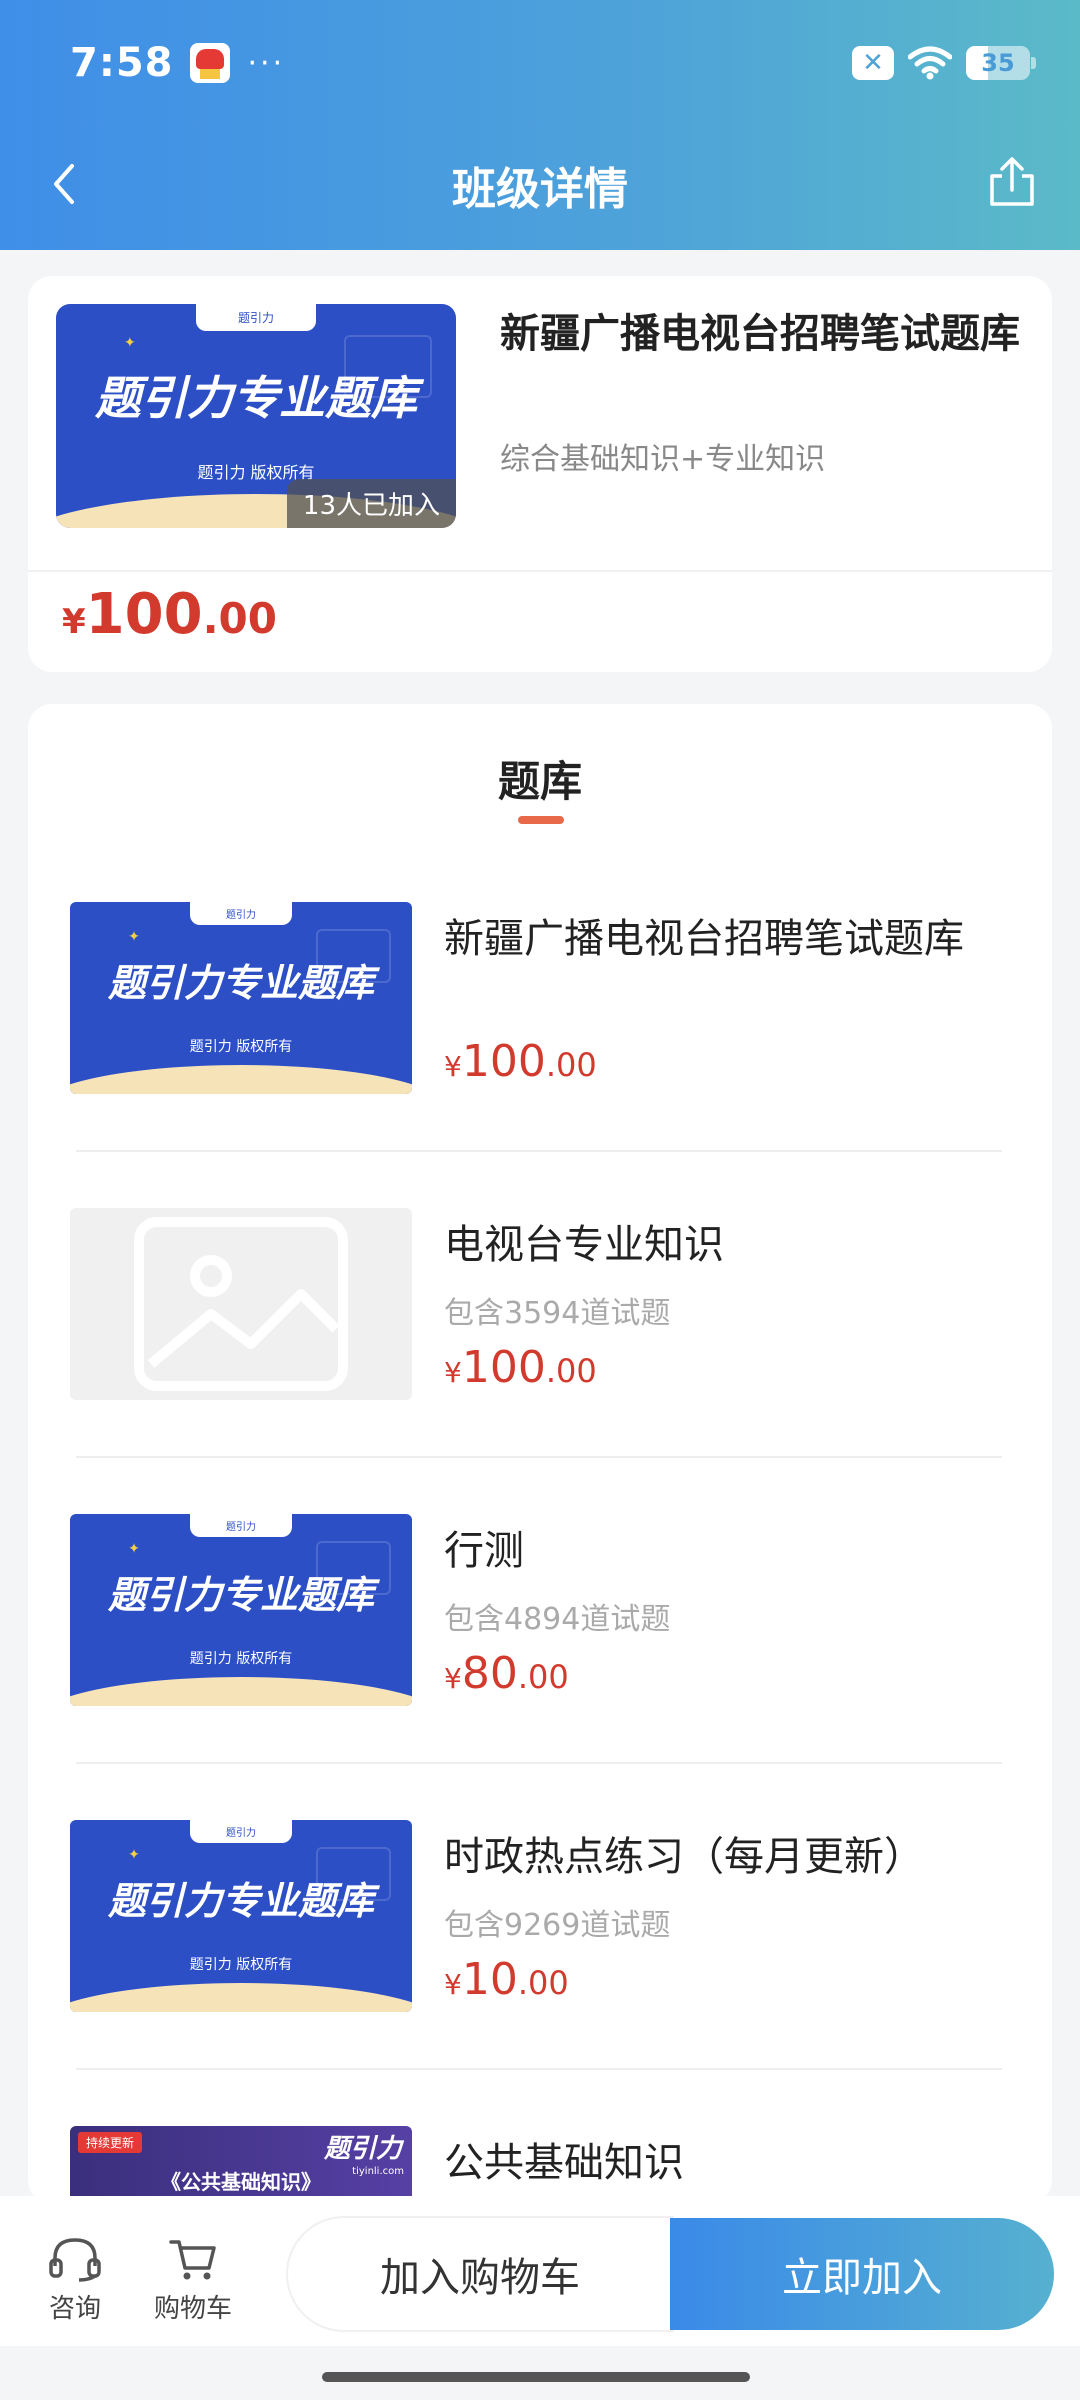 This screenshot has width=1080, height=2400. What do you see at coordinates (540, 189) in the screenshot?
I see `page-title: 班级详情` at bounding box center [540, 189].